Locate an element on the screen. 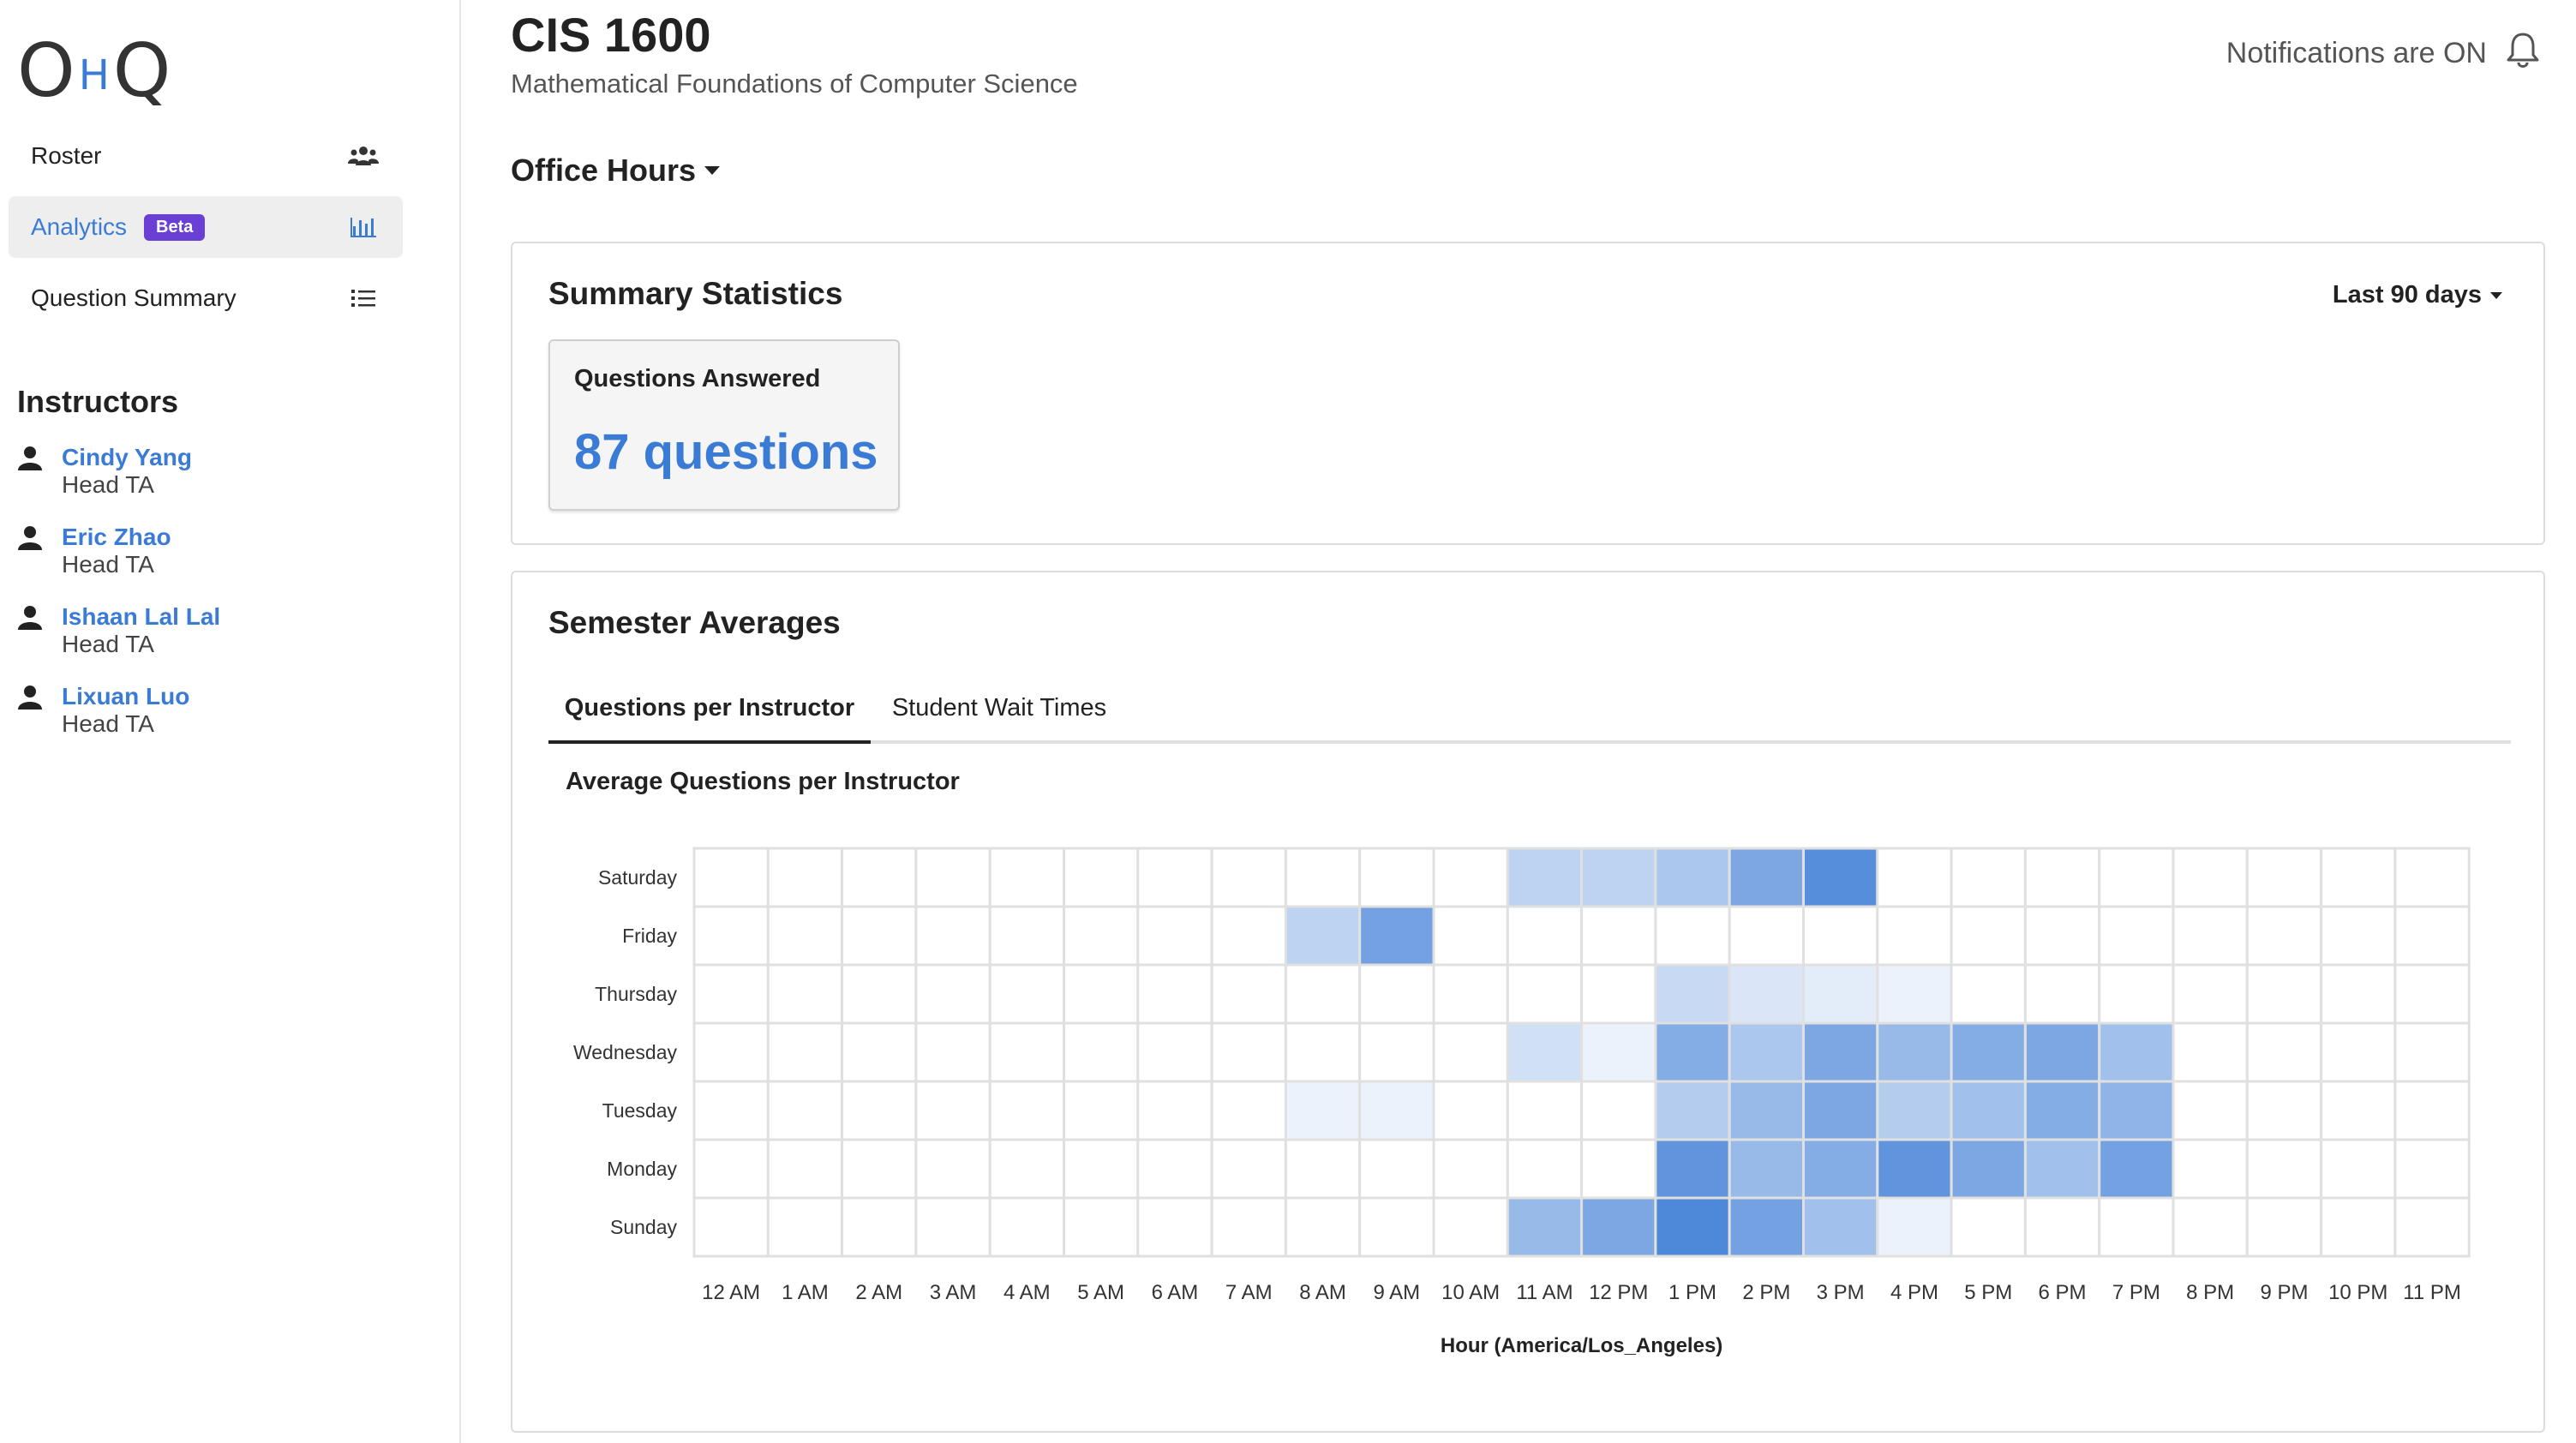 The width and height of the screenshot is (2576, 1443). instructor-name: Ishaan Lal Lal is located at coordinates (141, 617).